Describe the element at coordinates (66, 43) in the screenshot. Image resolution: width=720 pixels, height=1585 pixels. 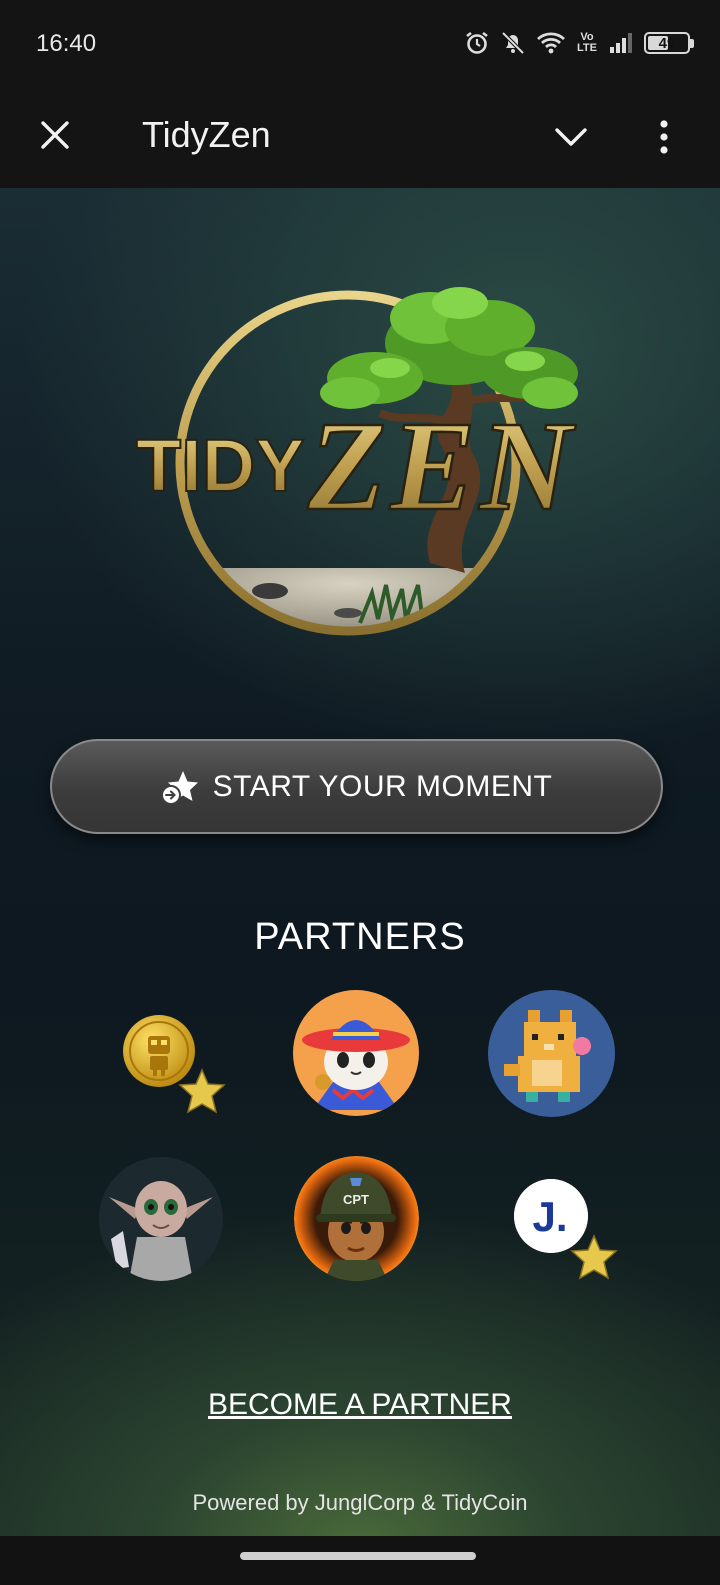
I see `status-time: 16:40` at that location.